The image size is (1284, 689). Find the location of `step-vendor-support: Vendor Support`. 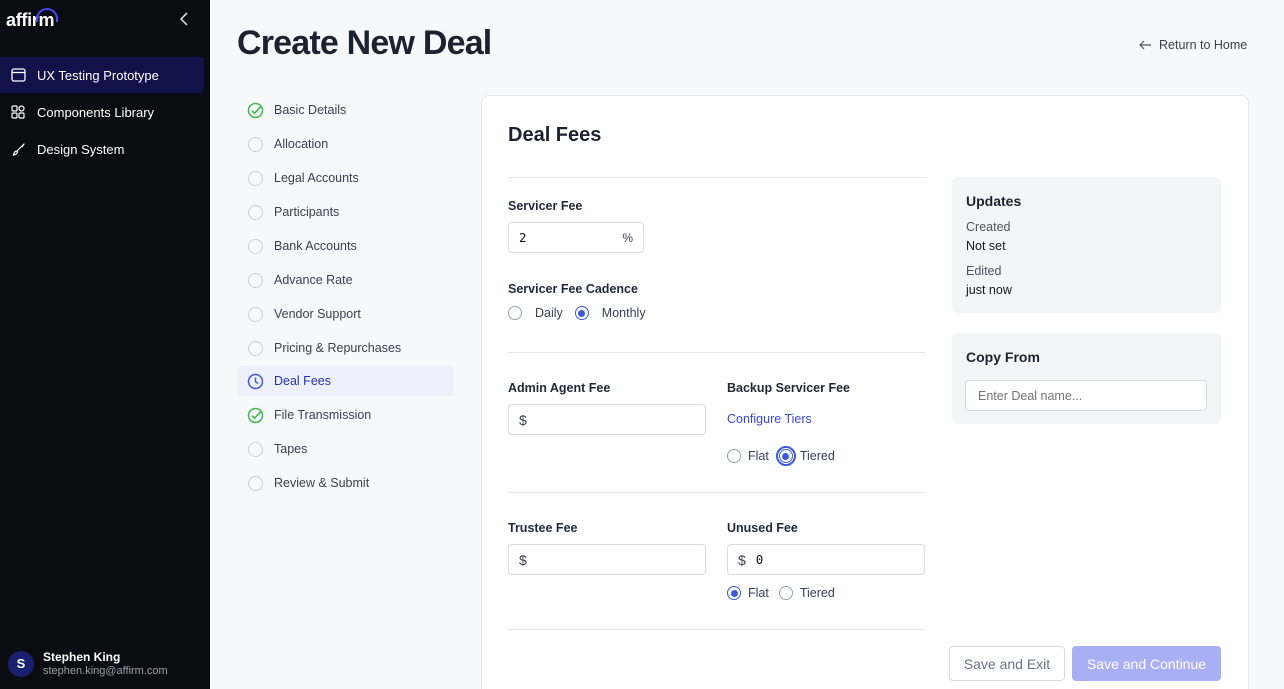

step-vendor-support: Vendor Support is located at coordinates (345, 314).